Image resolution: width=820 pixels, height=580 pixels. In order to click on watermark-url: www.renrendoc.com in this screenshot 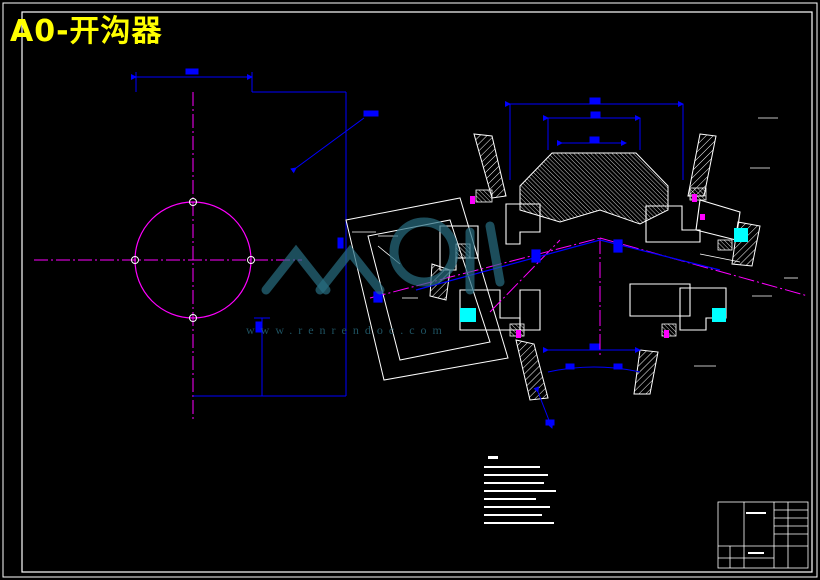, I will do `click(347, 330)`.